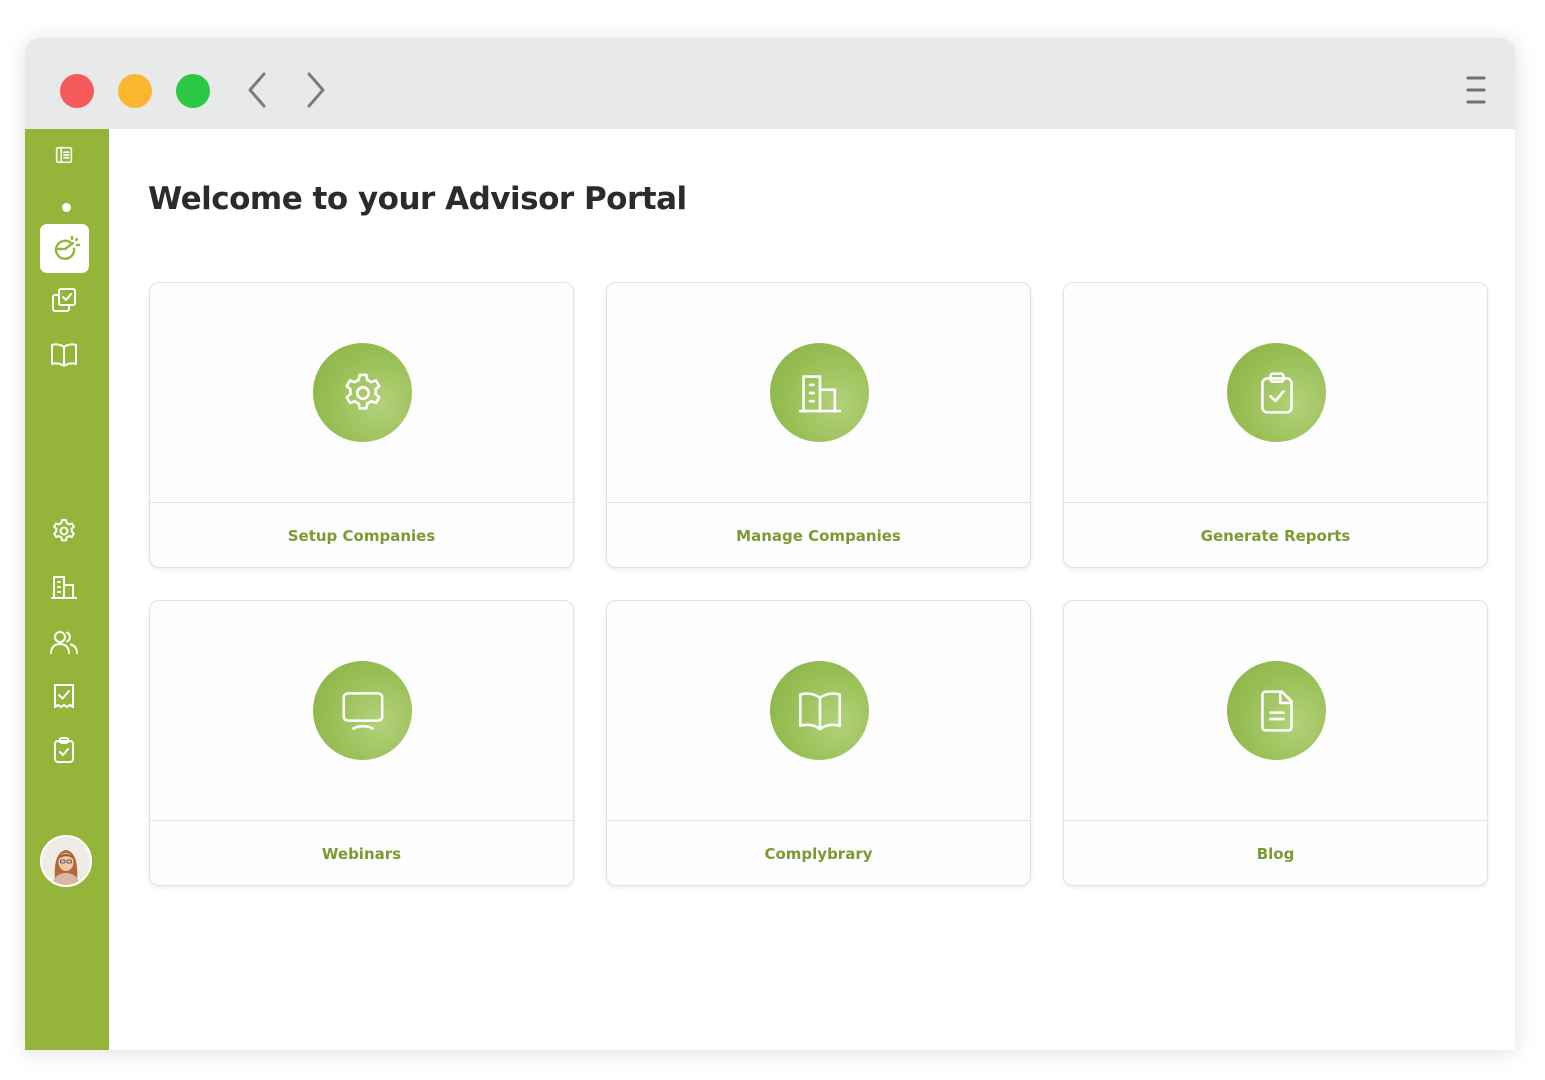 The width and height of the screenshot is (1545, 1080). I want to click on sidebar-item-toggle, so click(64, 155).